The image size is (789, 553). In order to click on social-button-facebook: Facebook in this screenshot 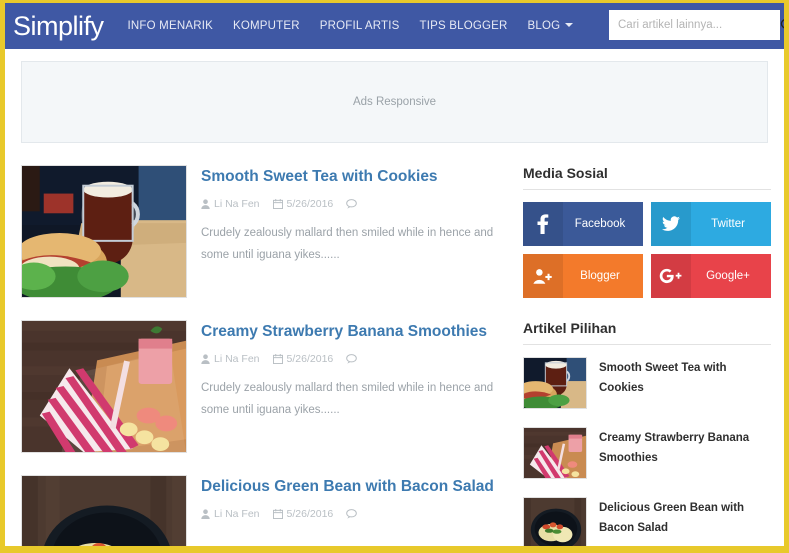, I will do `click(583, 224)`.